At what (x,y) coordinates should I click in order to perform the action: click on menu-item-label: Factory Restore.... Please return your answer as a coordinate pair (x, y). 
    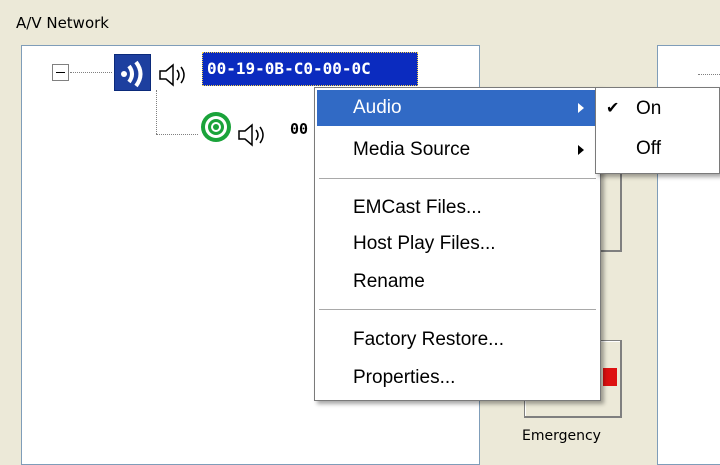
    Looking at the image, I should click on (428, 339).